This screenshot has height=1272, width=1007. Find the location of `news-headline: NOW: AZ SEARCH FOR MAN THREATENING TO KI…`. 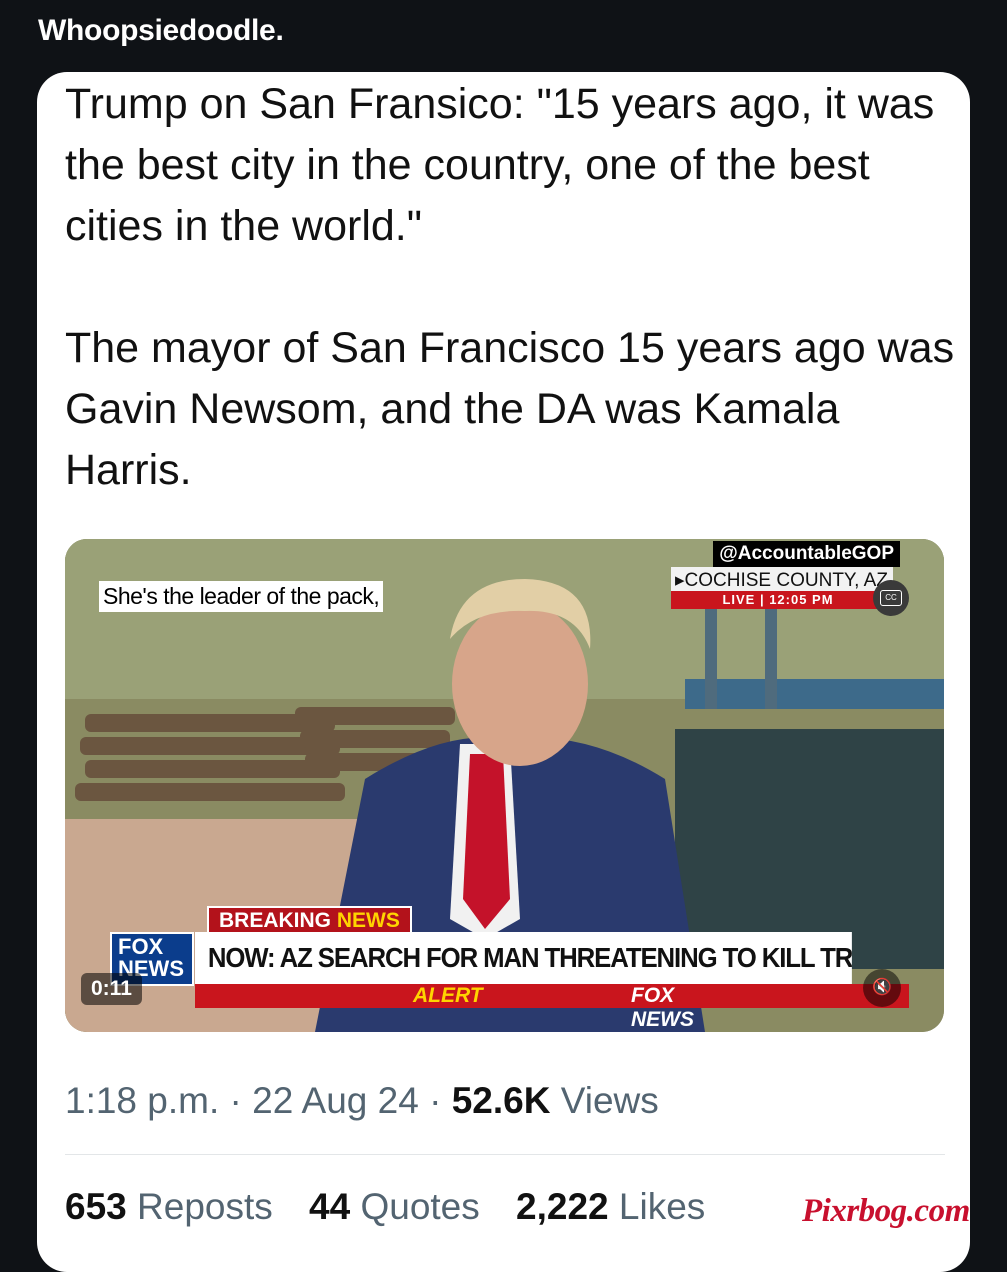

news-headline: NOW: AZ SEARCH FOR MAN THREATENING TO KI… is located at coordinates (523, 958).